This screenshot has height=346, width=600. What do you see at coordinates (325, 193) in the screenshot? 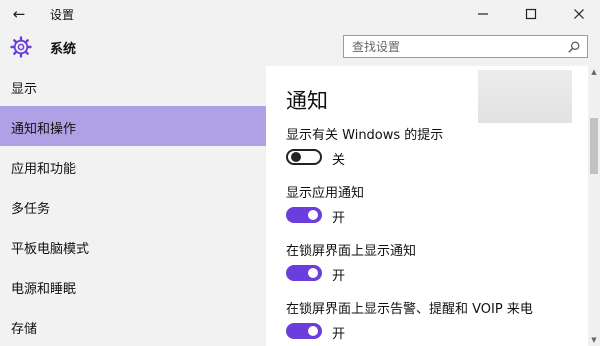
I see `option-label: 显示应用通知` at bounding box center [325, 193].